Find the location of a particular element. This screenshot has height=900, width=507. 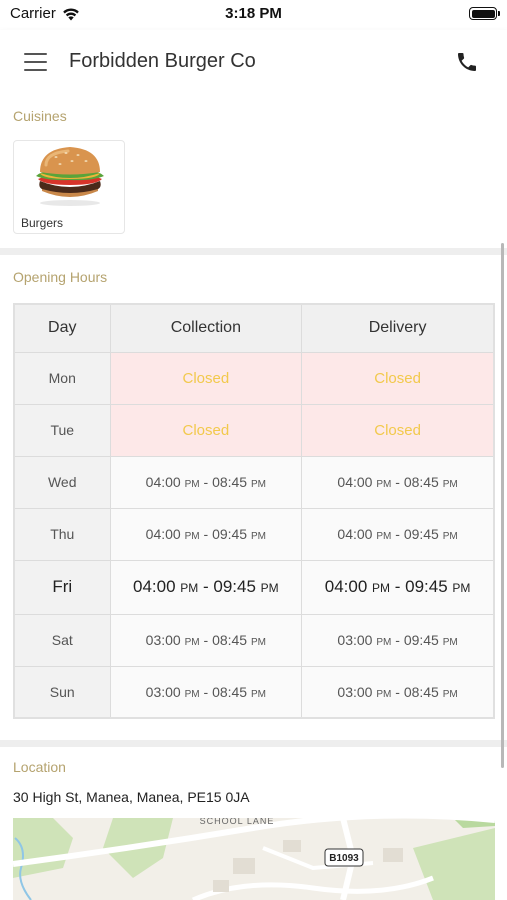

hours-collection: 04:00 PM - 09:45 PM is located at coordinates (206, 587).